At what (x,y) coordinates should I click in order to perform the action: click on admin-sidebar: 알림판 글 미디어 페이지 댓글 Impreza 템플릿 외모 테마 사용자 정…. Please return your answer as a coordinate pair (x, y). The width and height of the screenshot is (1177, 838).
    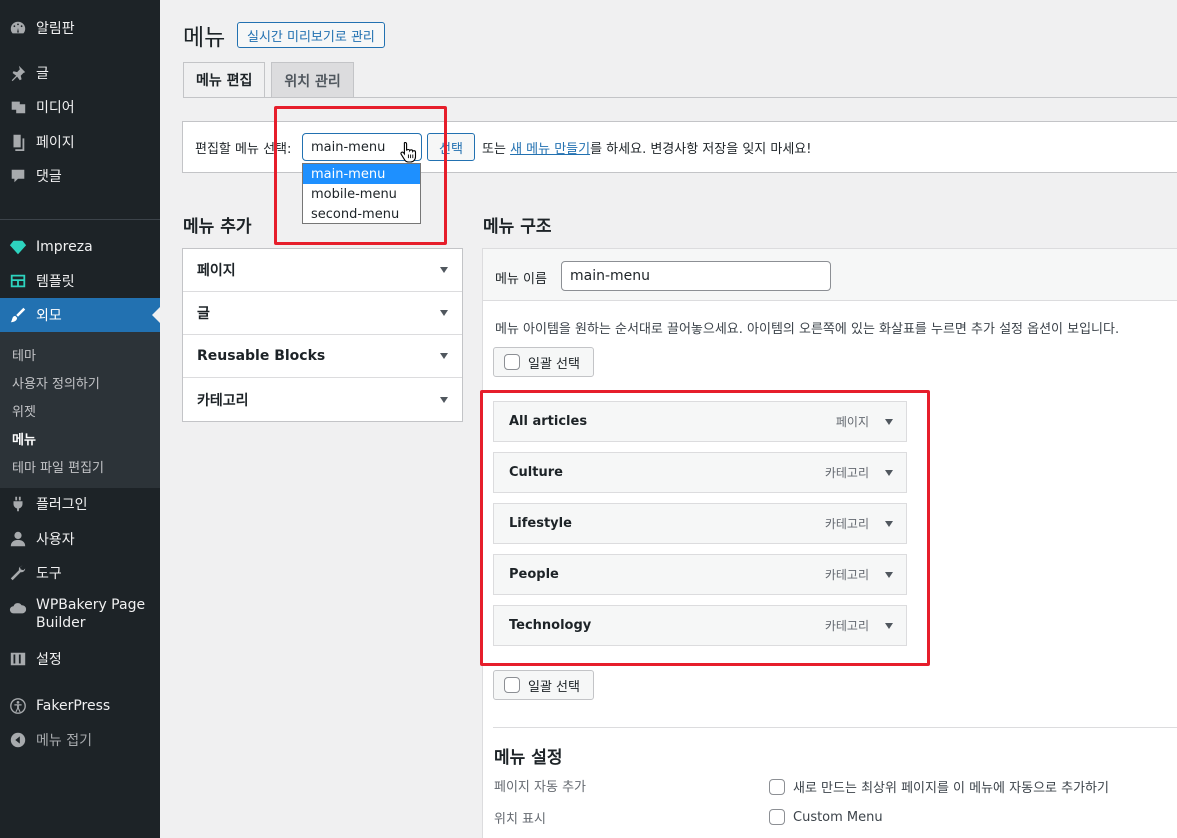
    Looking at the image, I should click on (80, 419).